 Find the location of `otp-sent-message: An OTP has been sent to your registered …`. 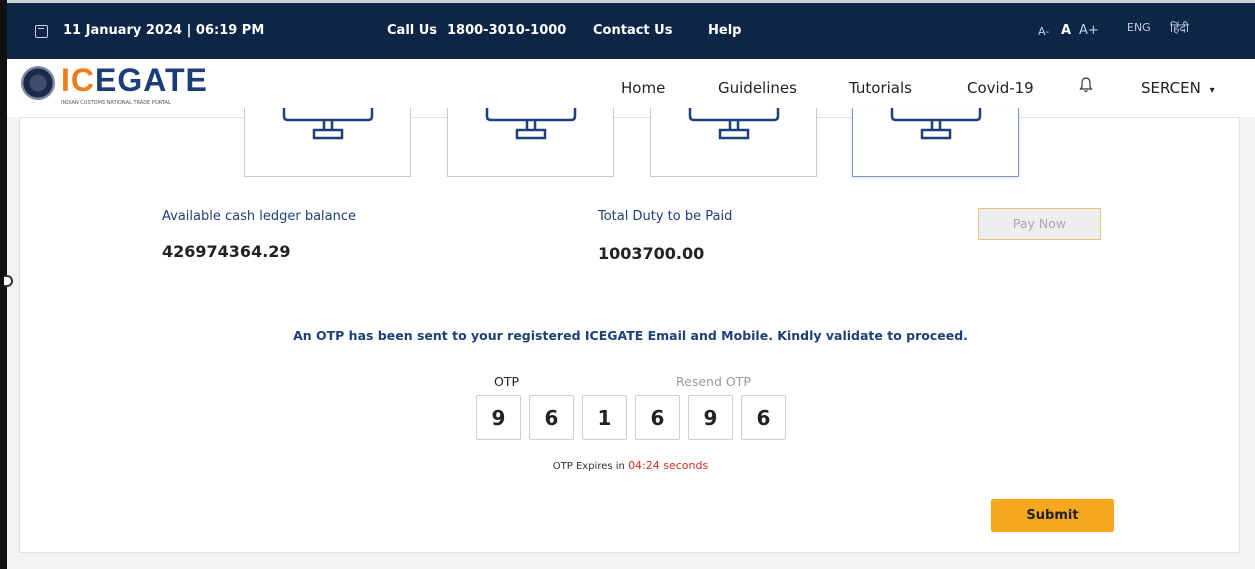

otp-sent-message: An OTP has been sent to your registered … is located at coordinates (630, 335).